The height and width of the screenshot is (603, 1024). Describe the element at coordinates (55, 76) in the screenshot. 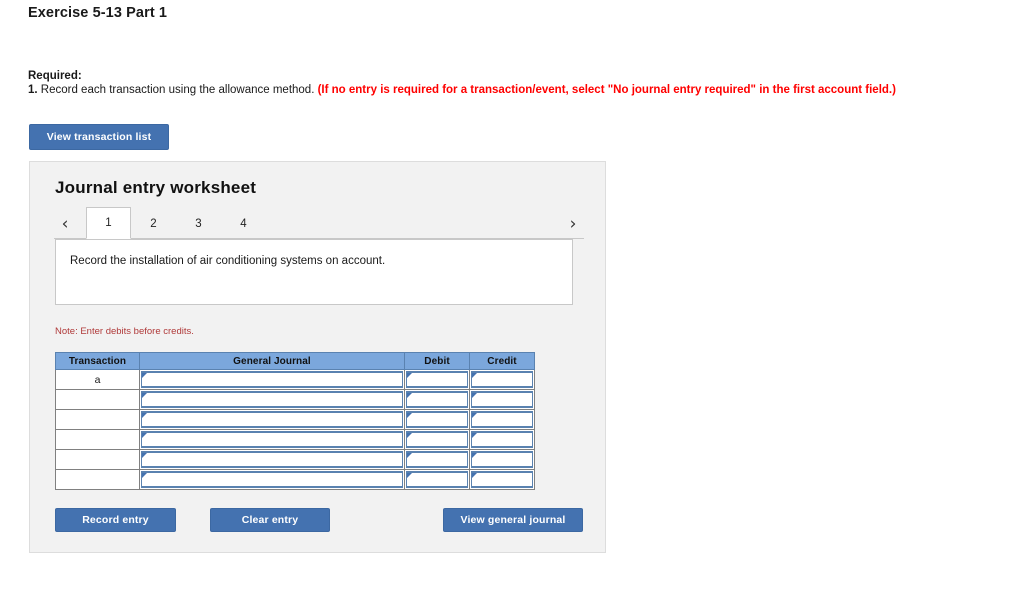

I see `required-label: Required:` at that location.